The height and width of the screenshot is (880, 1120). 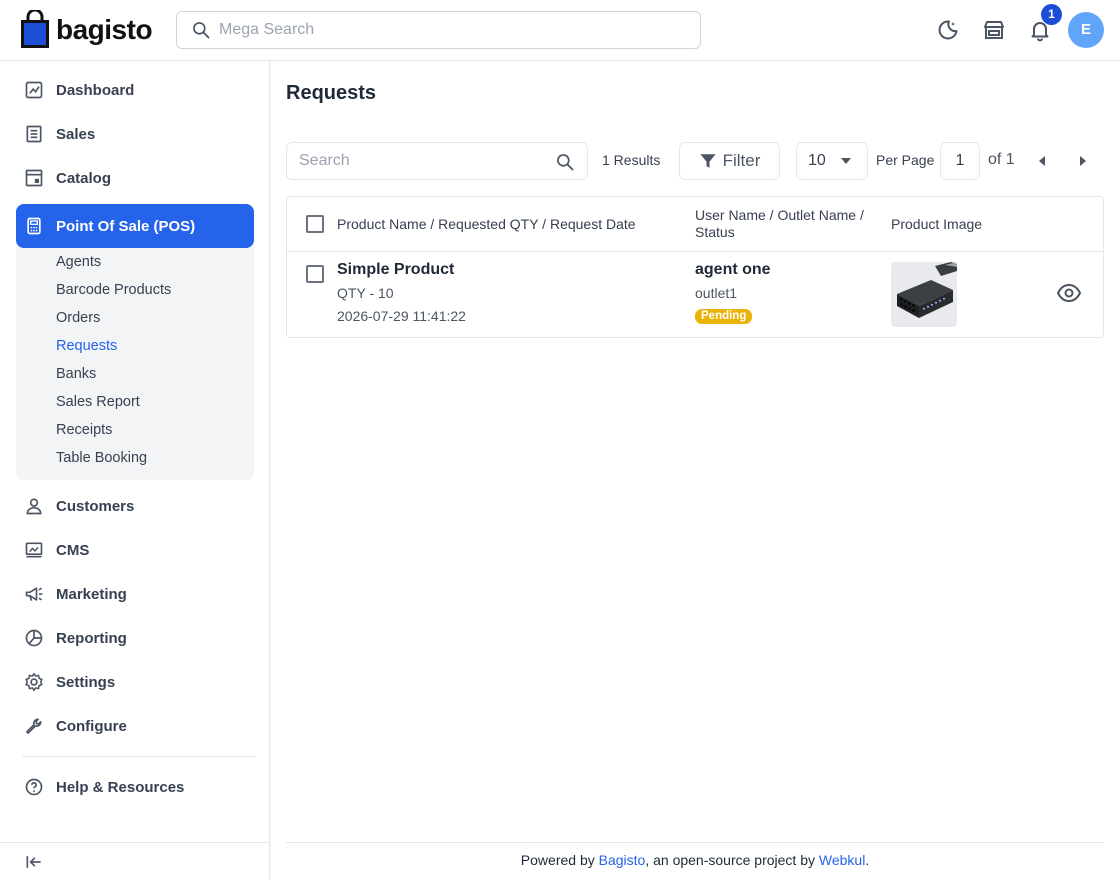 What do you see at coordinates (101, 458) in the screenshot?
I see `submenu-table-booking: Table Booking` at bounding box center [101, 458].